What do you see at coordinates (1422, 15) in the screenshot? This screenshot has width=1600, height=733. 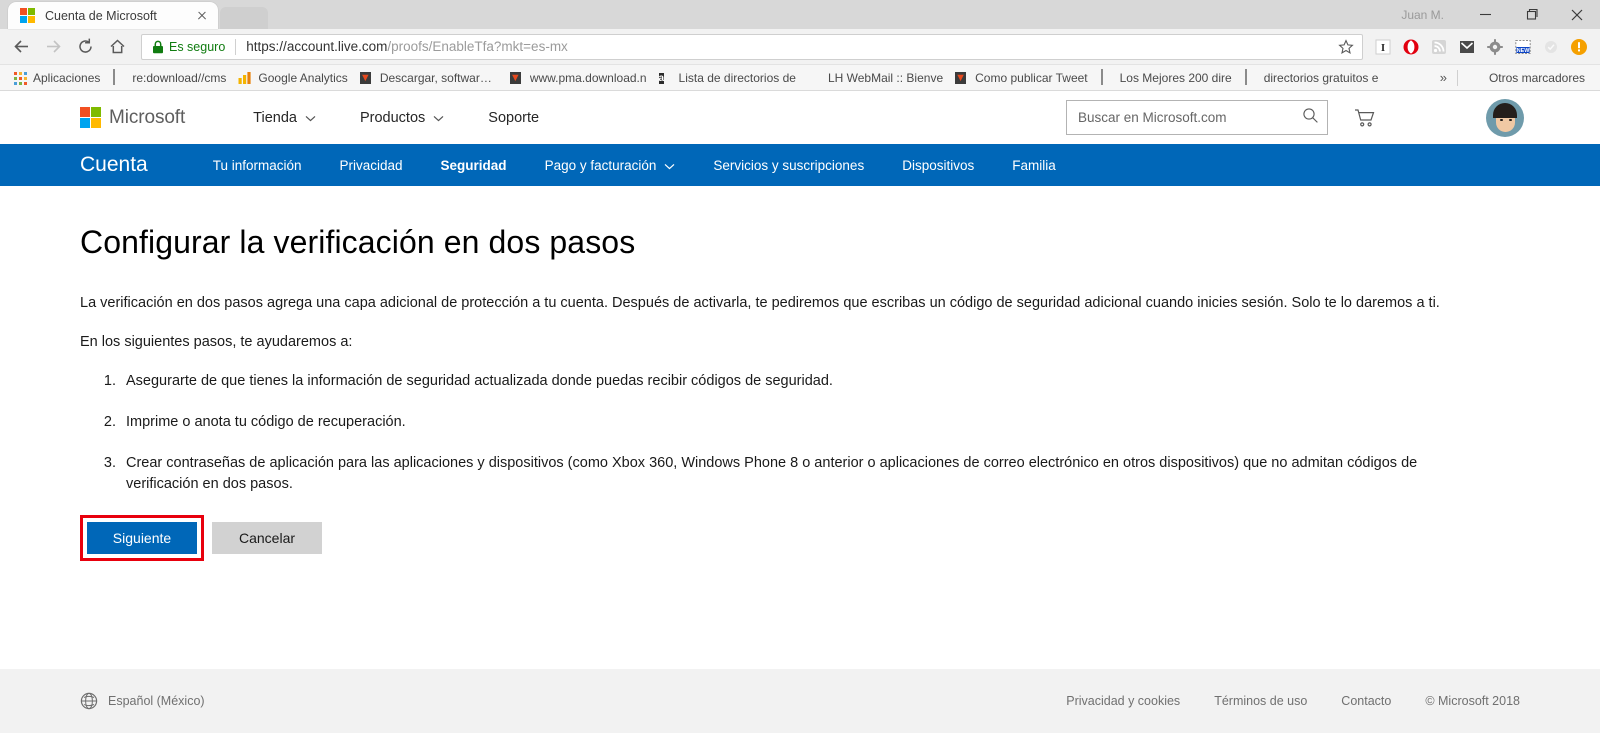 I see `profile-name: Juan M.` at bounding box center [1422, 15].